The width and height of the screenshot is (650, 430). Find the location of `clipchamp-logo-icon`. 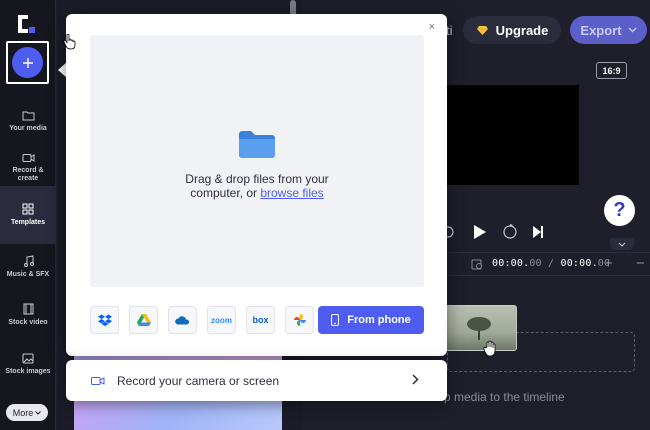

clipchamp-logo-icon is located at coordinates (26, 24).